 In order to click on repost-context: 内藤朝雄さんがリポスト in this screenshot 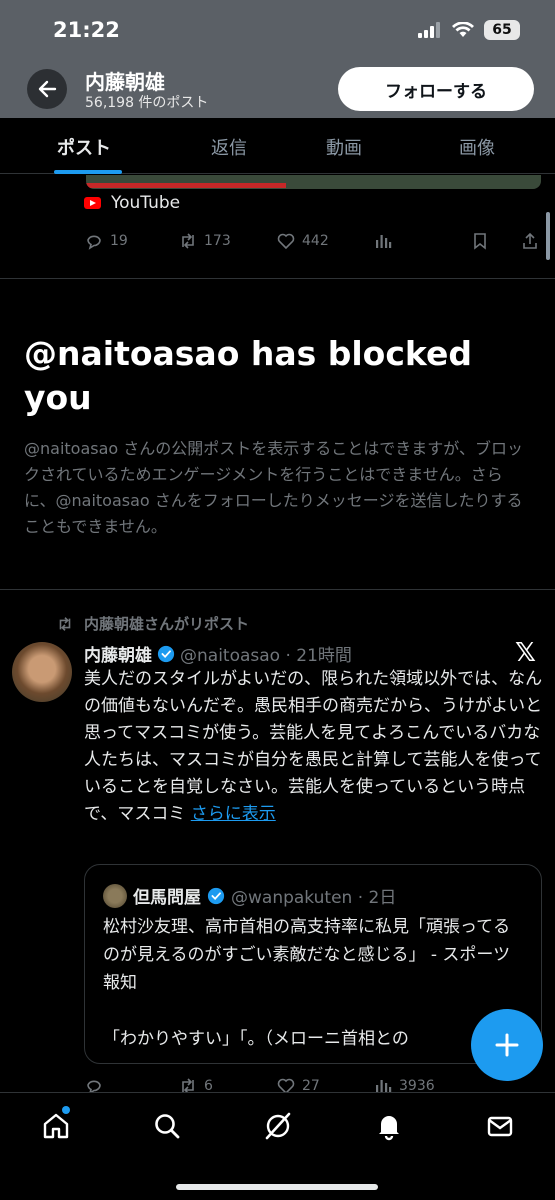, I will do `click(152, 623)`.